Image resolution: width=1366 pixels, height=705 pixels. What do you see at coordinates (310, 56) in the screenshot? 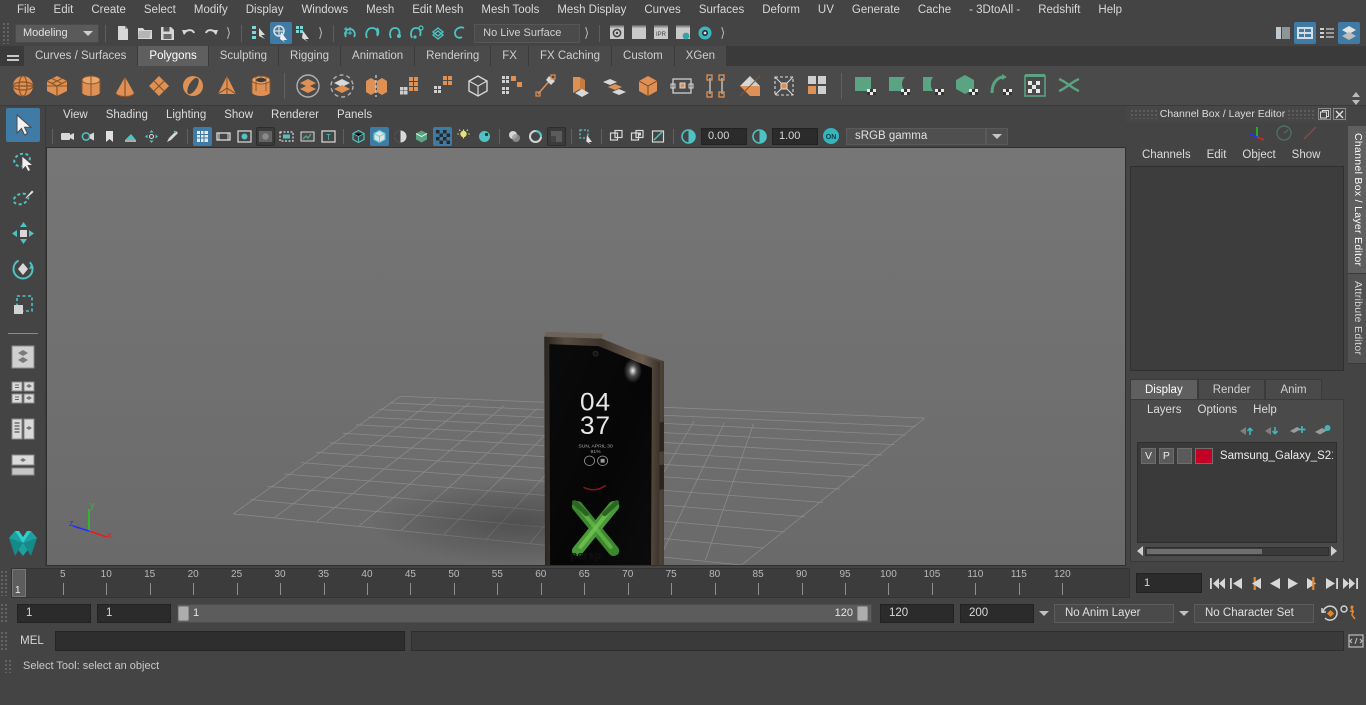
I see `shelf-tab-rigging: Rigging` at bounding box center [310, 56].